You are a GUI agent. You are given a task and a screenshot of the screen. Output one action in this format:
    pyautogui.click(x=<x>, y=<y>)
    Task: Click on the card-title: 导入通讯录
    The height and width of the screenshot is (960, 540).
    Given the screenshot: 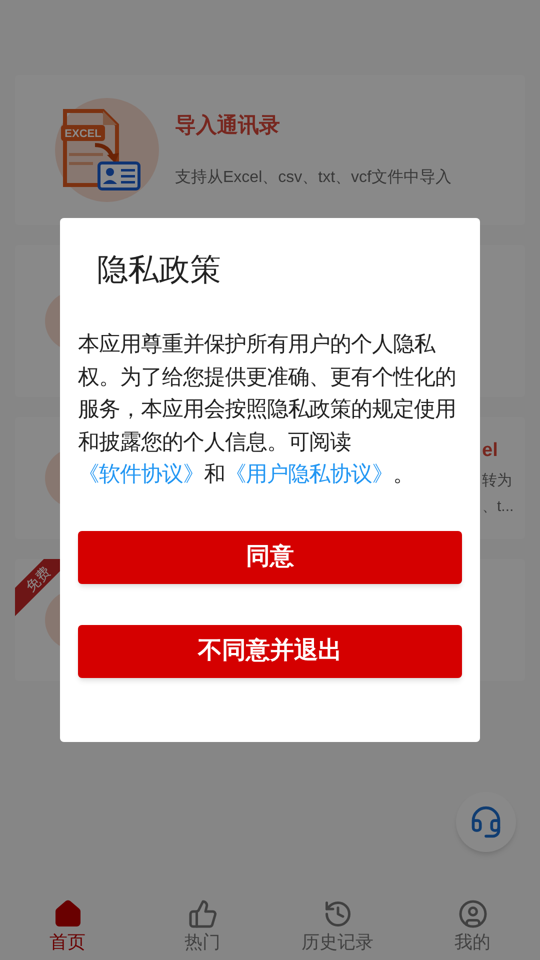 What is the action you would take?
    pyautogui.click(x=228, y=126)
    